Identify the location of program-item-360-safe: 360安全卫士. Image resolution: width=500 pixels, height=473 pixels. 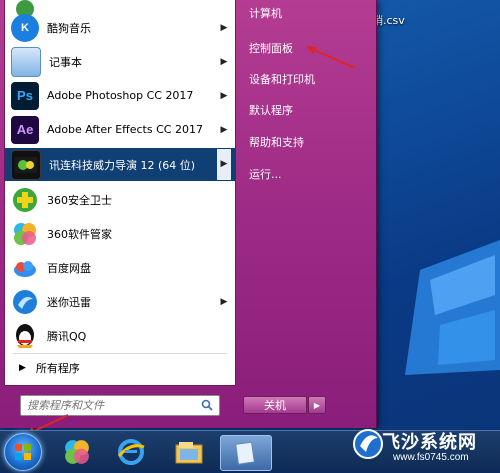
(120, 199).